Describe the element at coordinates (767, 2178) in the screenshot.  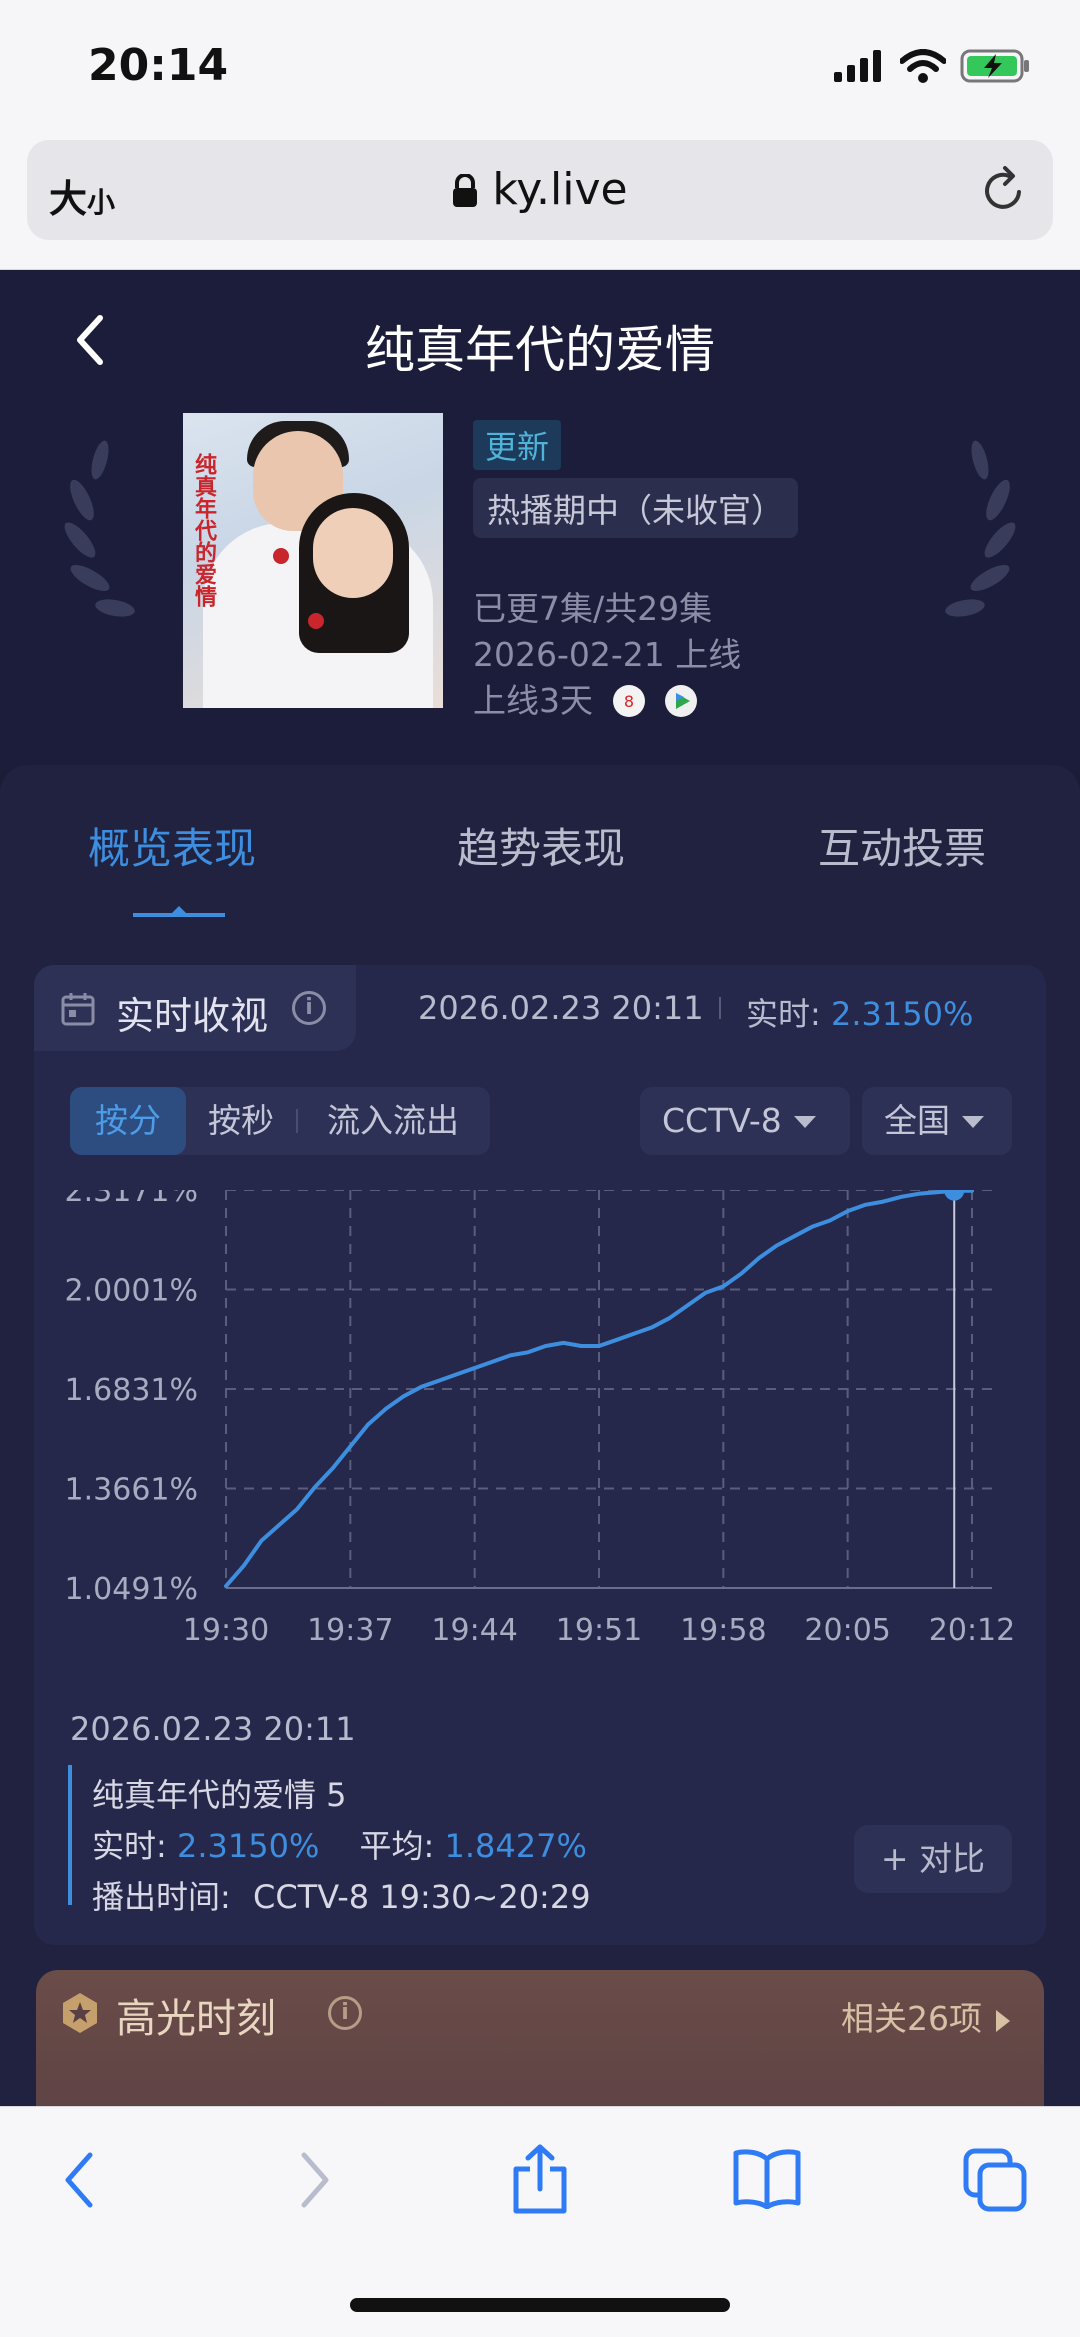
I see `bookmarks-icon` at that location.